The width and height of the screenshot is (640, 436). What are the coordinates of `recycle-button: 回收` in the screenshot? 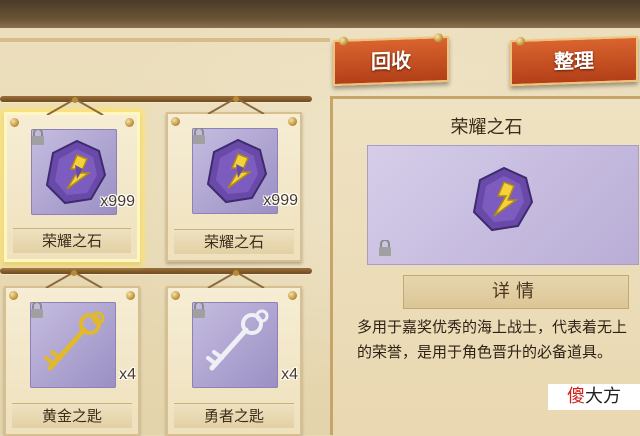 It's located at (391, 60).